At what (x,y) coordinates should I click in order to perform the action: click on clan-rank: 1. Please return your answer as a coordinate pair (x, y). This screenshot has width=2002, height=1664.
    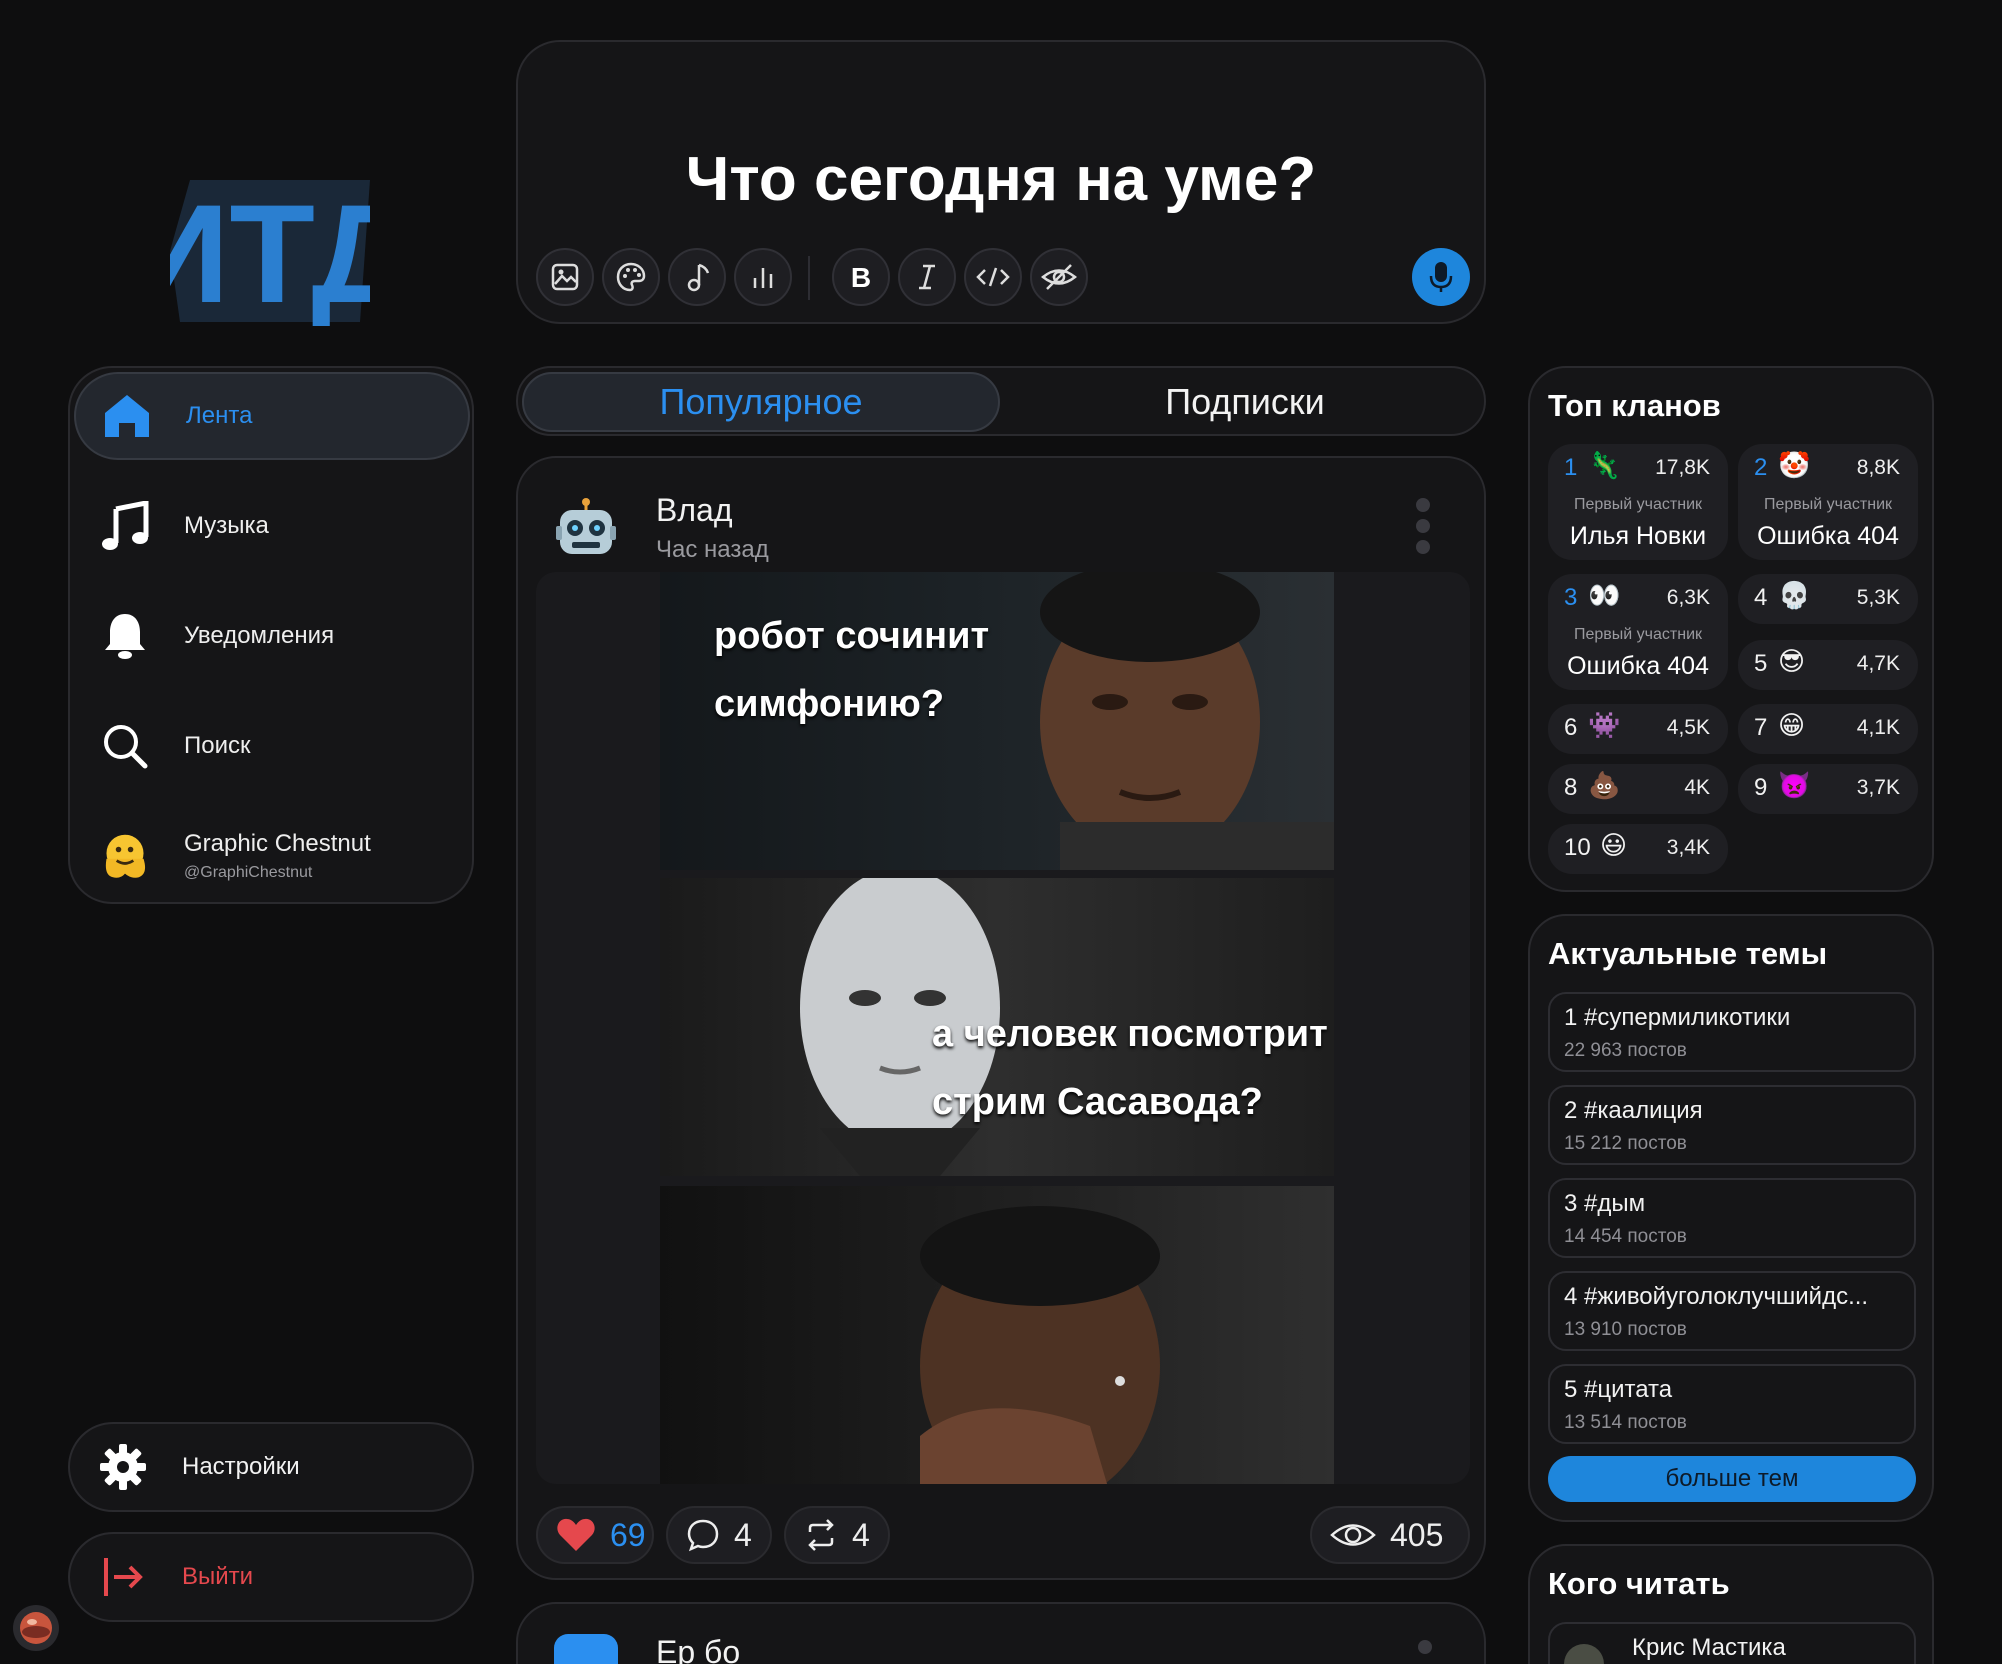
    Looking at the image, I should click on (1571, 467).